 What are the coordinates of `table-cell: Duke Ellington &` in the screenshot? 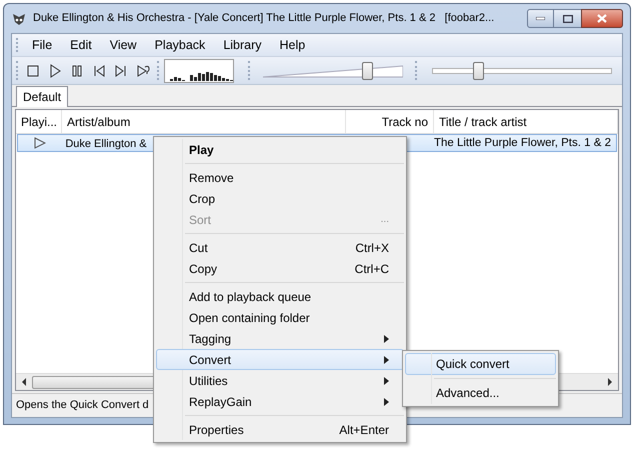 It's located at (106, 144).